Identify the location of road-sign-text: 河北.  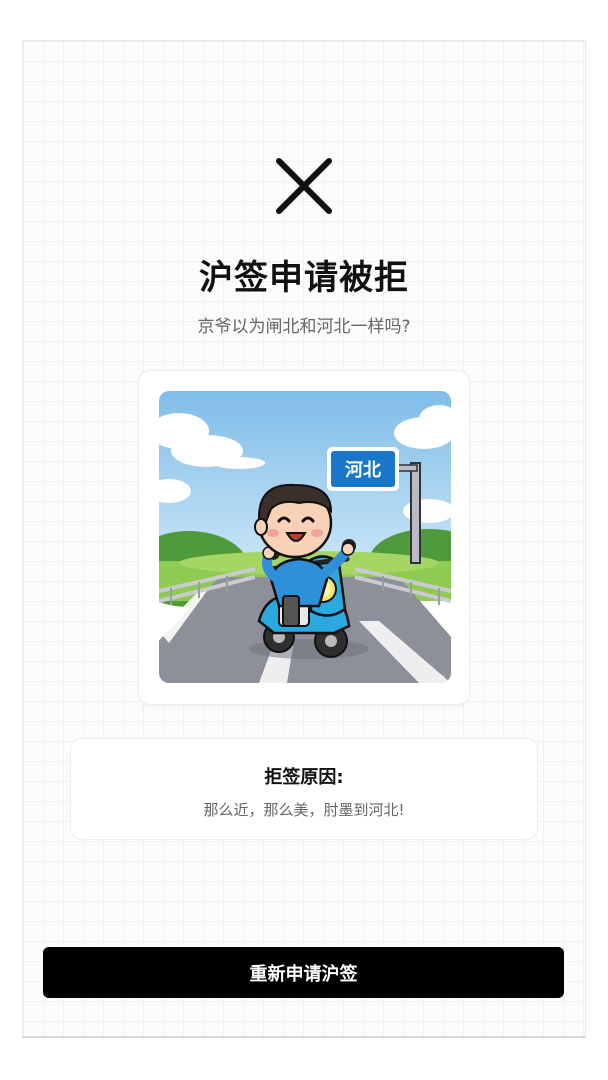
(363, 470).